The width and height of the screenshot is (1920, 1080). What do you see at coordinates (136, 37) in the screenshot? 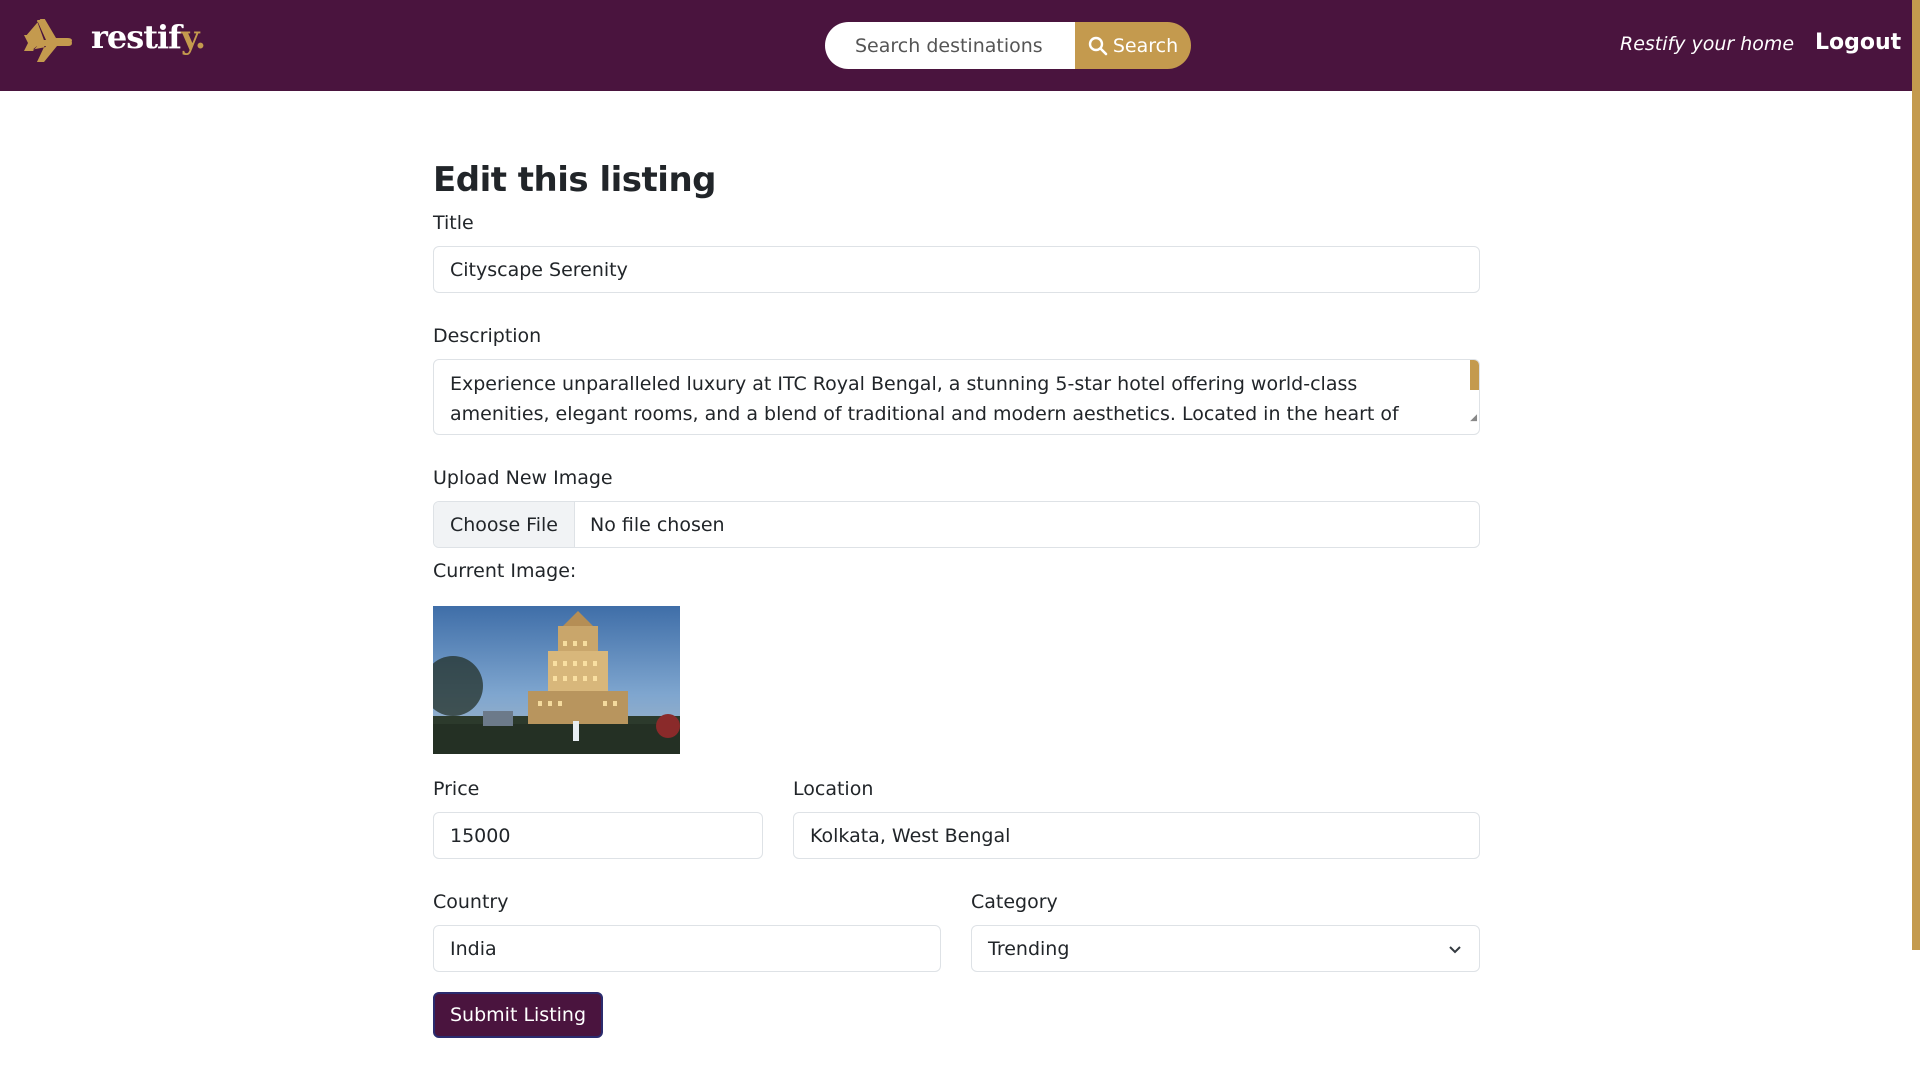
I see `brand-text: restif` at bounding box center [136, 37].